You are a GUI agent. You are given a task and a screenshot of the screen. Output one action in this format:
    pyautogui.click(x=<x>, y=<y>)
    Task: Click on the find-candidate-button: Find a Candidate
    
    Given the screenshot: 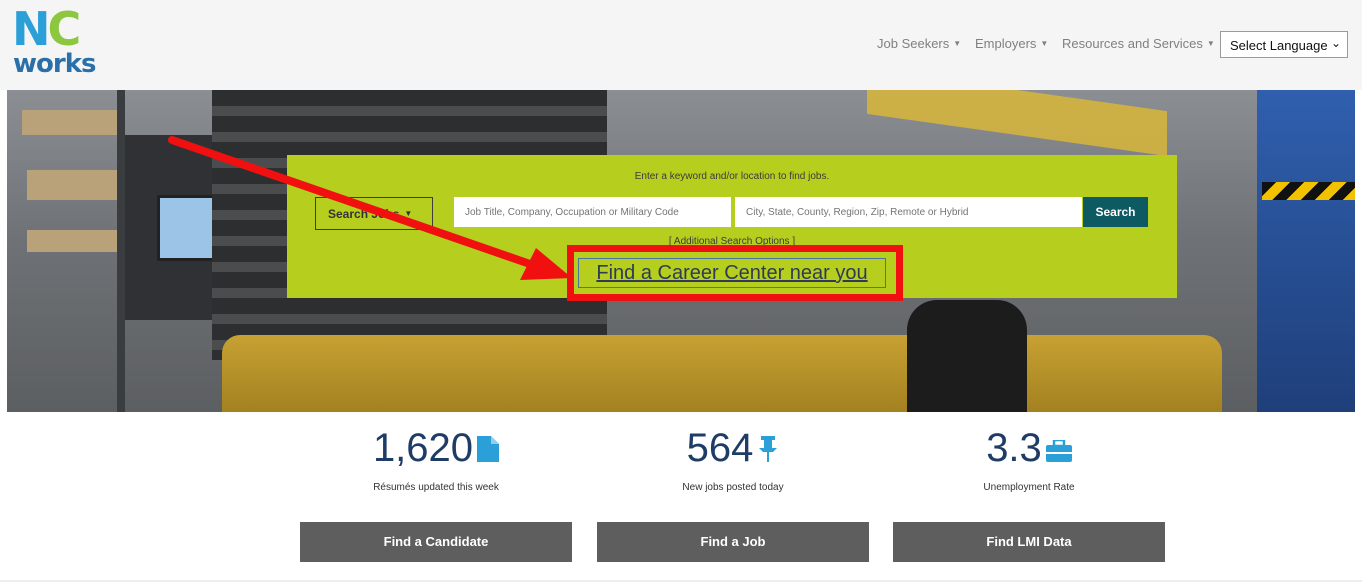 What is the action you would take?
    pyautogui.click(x=436, y=542)
    